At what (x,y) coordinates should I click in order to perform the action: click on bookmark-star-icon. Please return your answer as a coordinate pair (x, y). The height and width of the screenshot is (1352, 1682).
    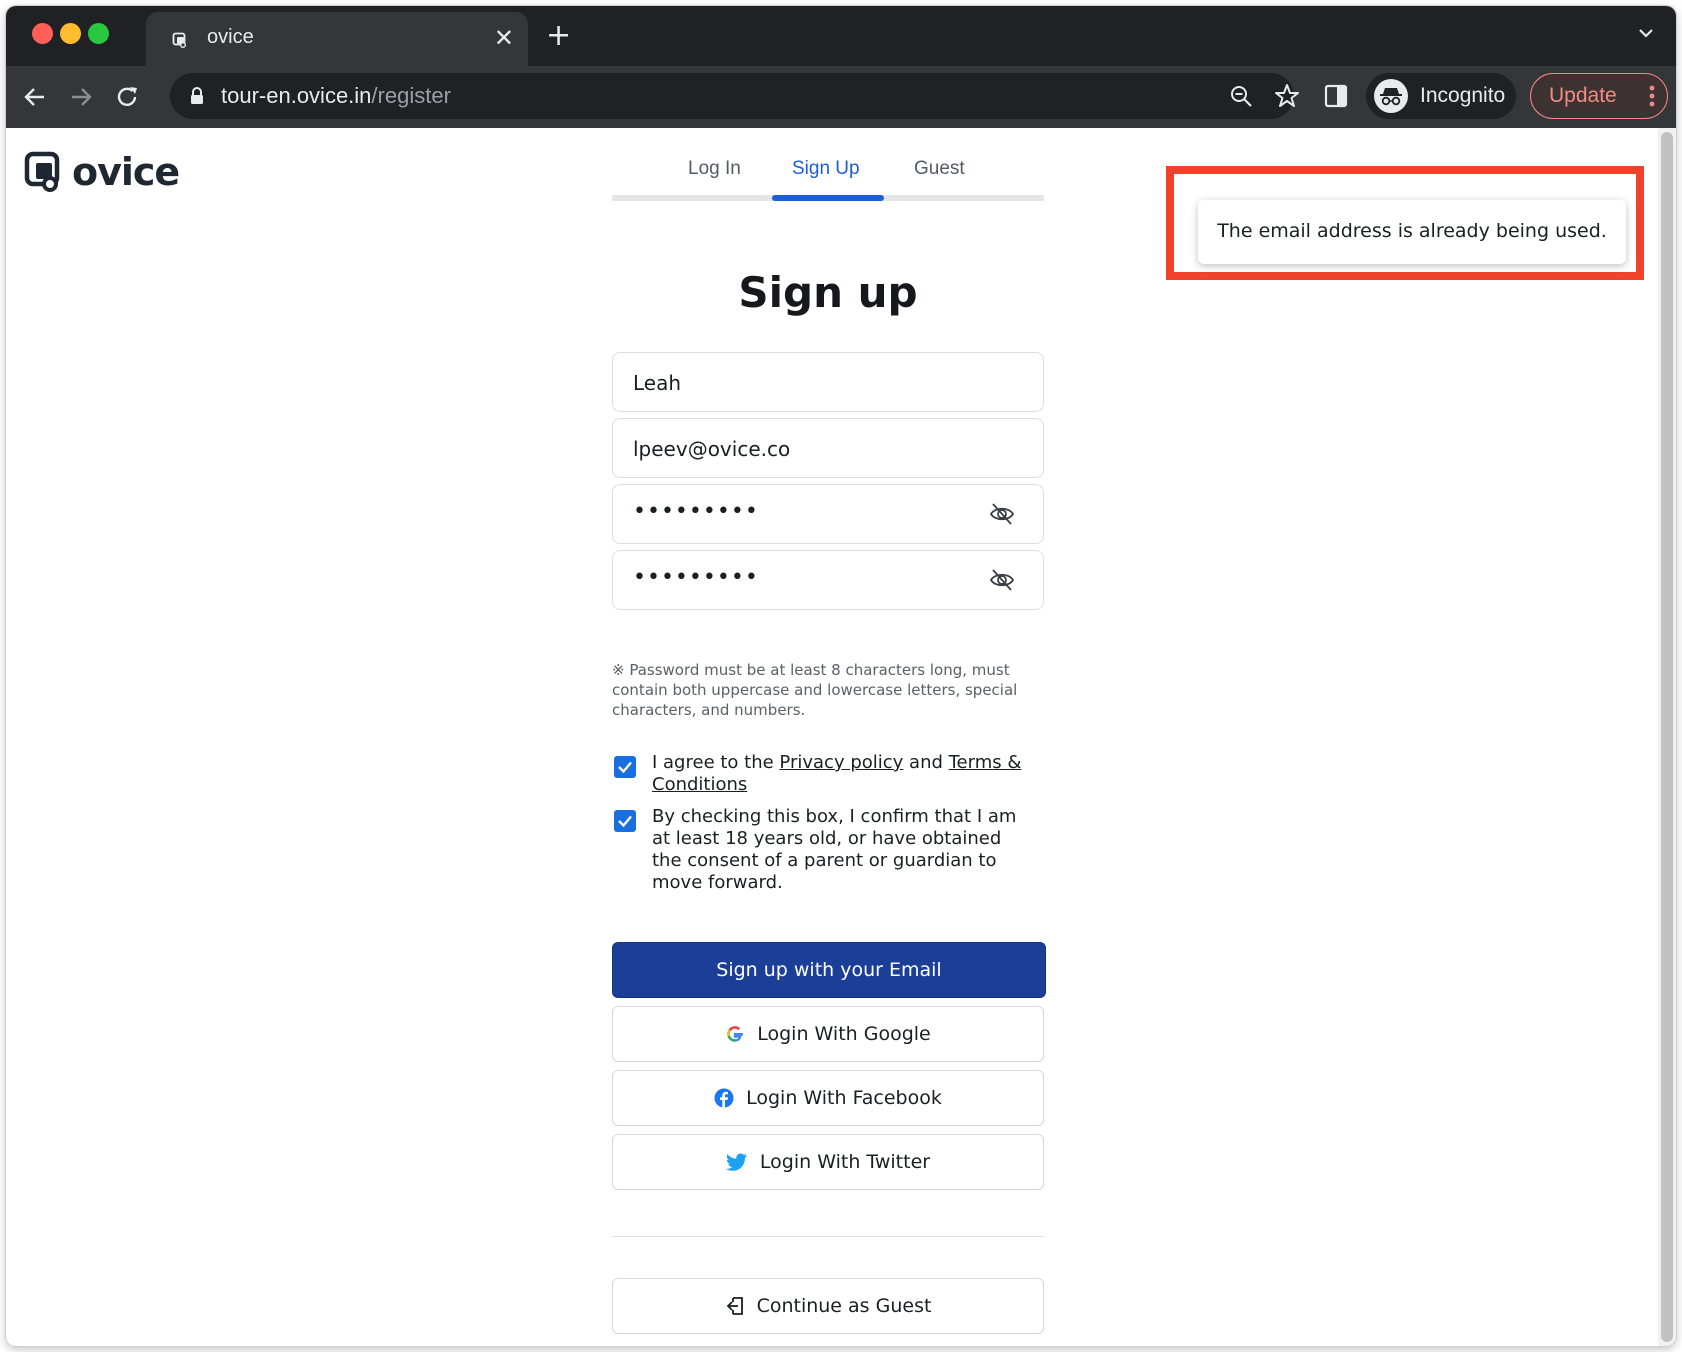
    Looking at the image, I should click on (1287, 96).